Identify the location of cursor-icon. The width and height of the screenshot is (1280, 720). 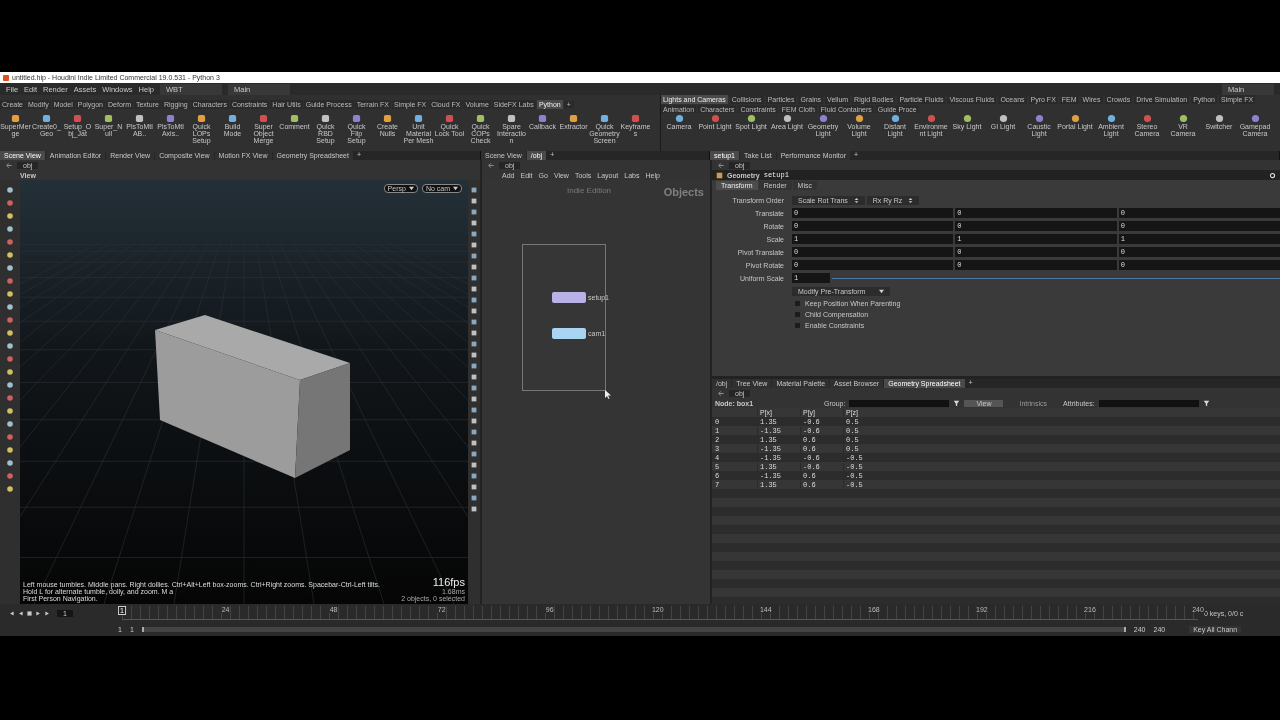
(608, 394).